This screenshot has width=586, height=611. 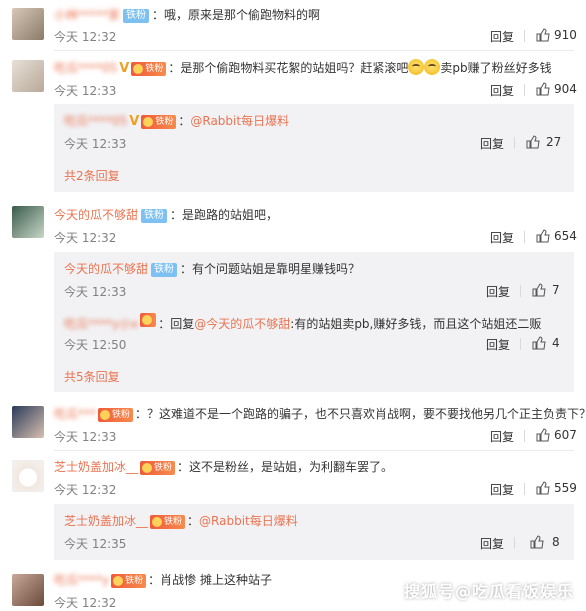 What do you see at coordinates (554, 142) in the screenshot?
I see `like-count: 27` at bounding box center [554, 142].